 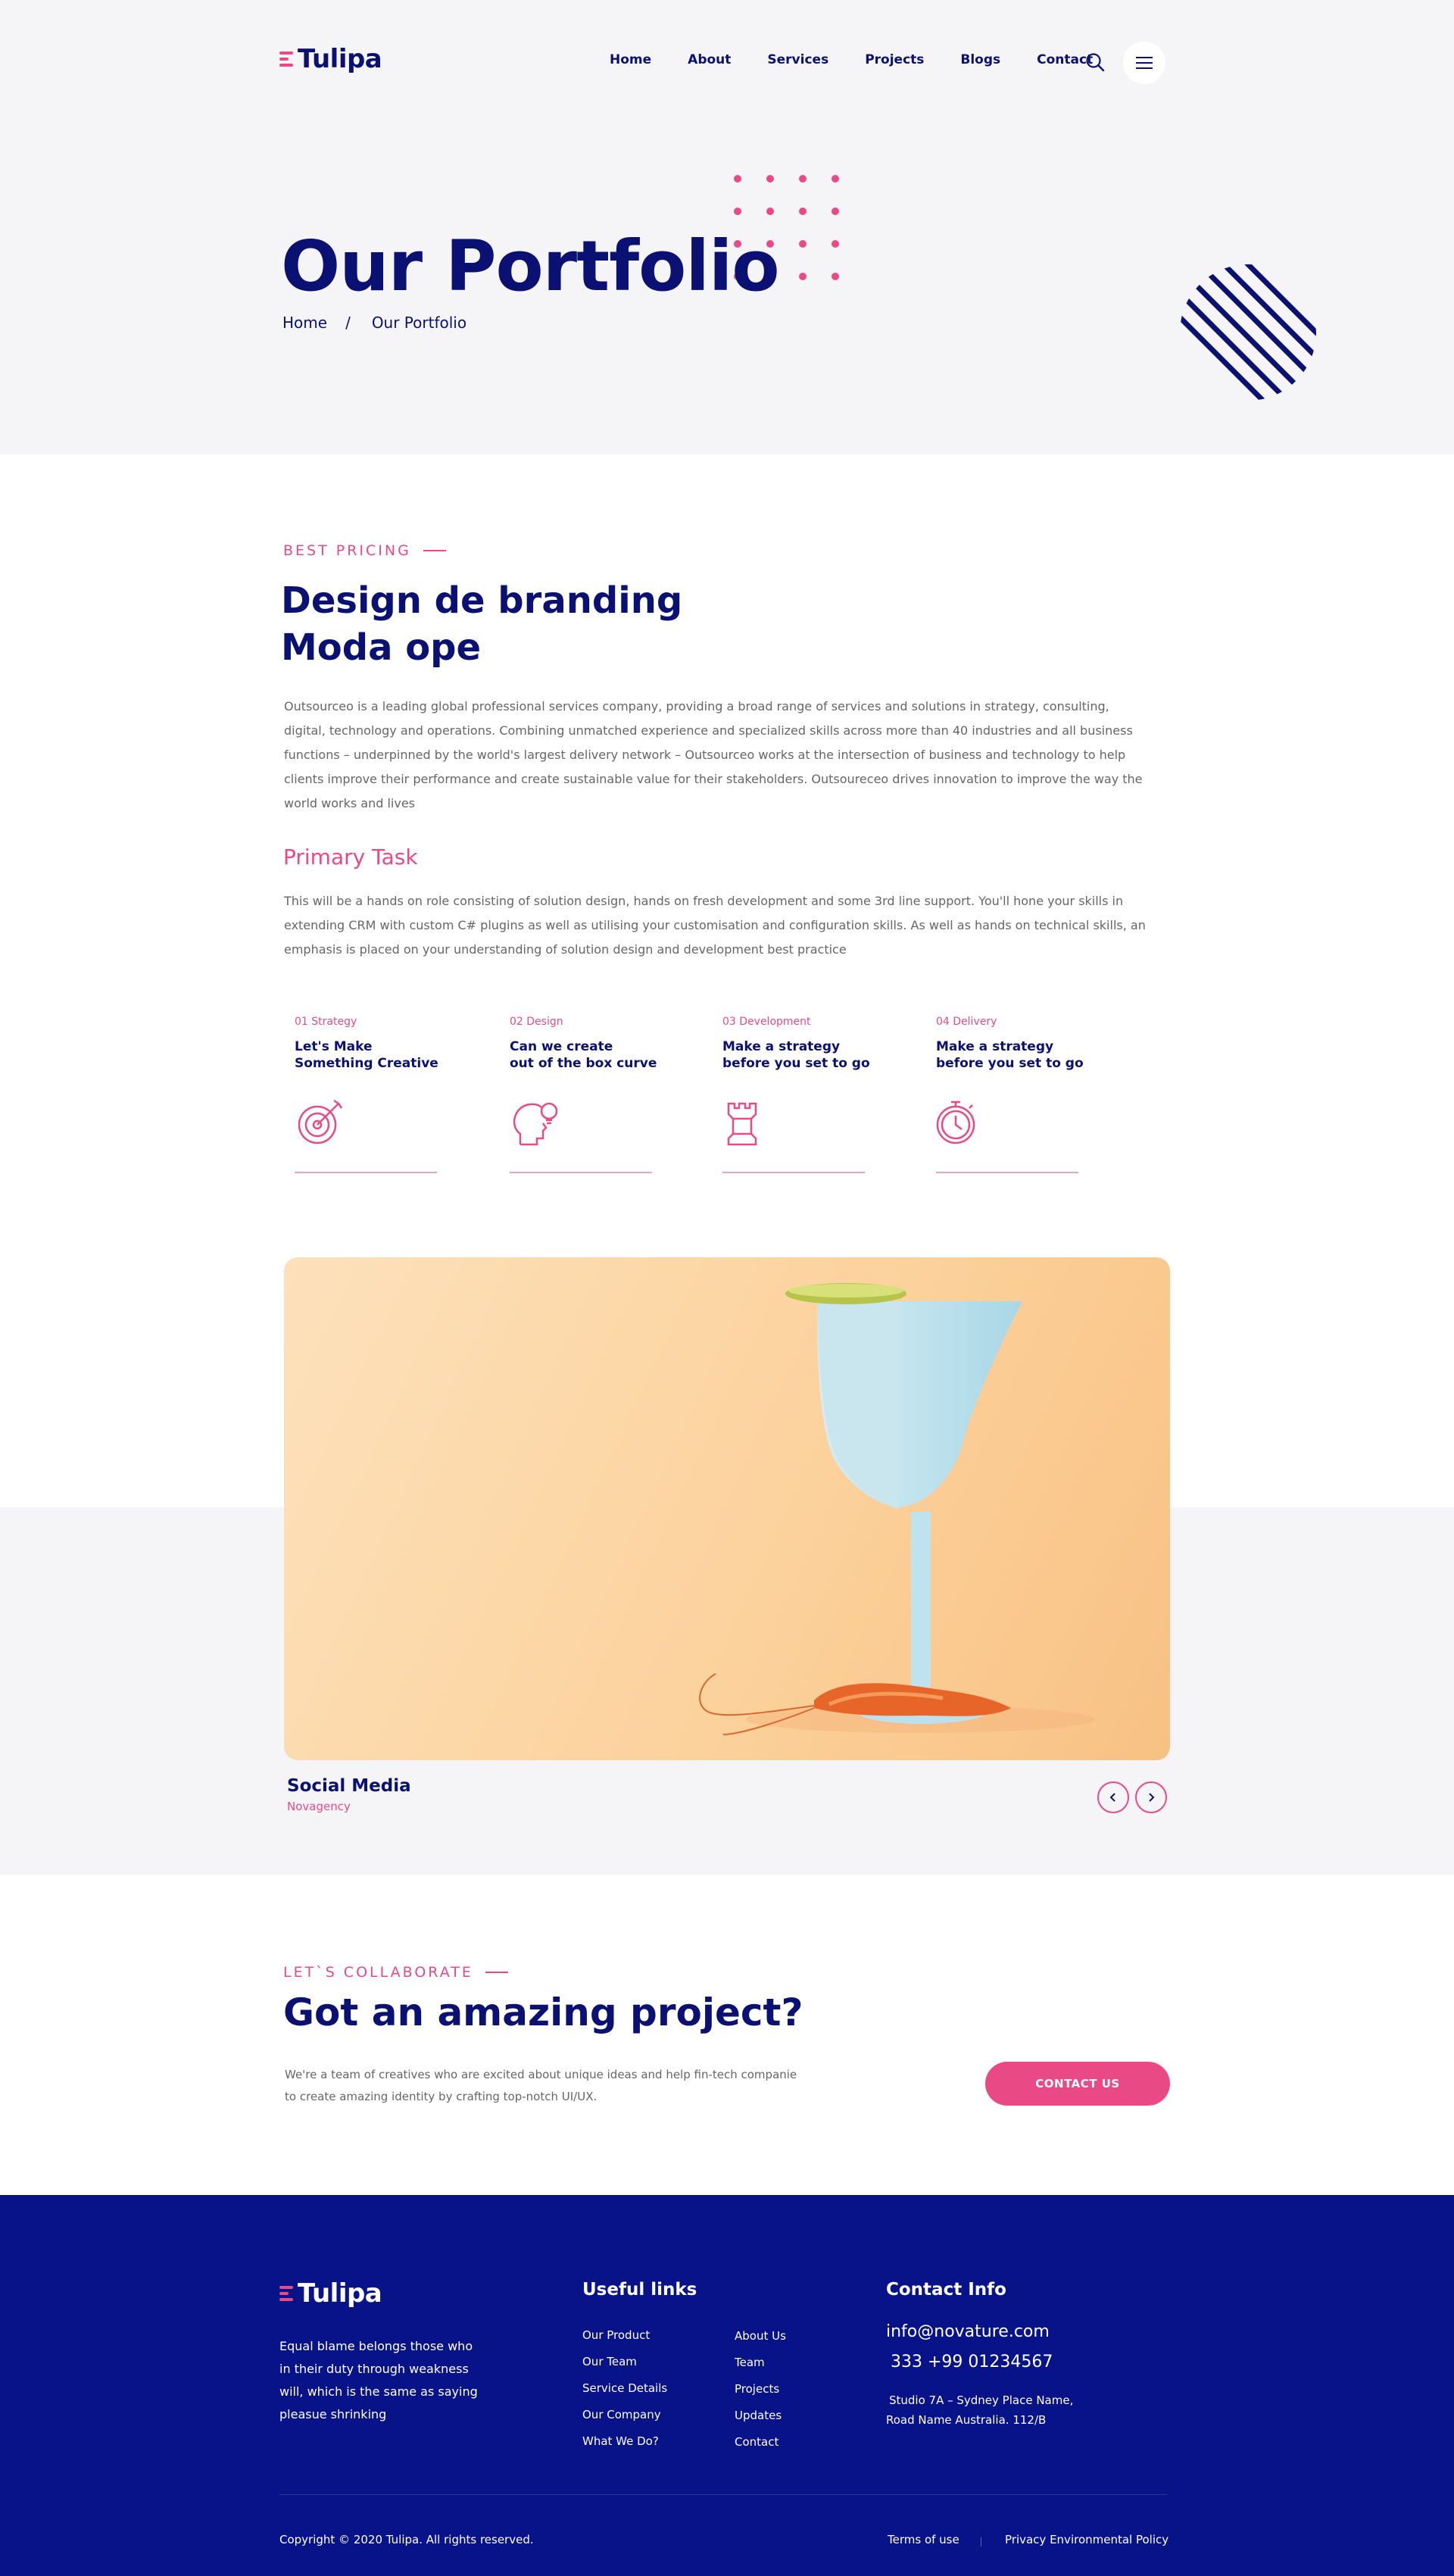 What do you see at coordinates (980, 60) in the screenshot?
I see `nav-blogs: Blogs` at bounding box center [980, 60].